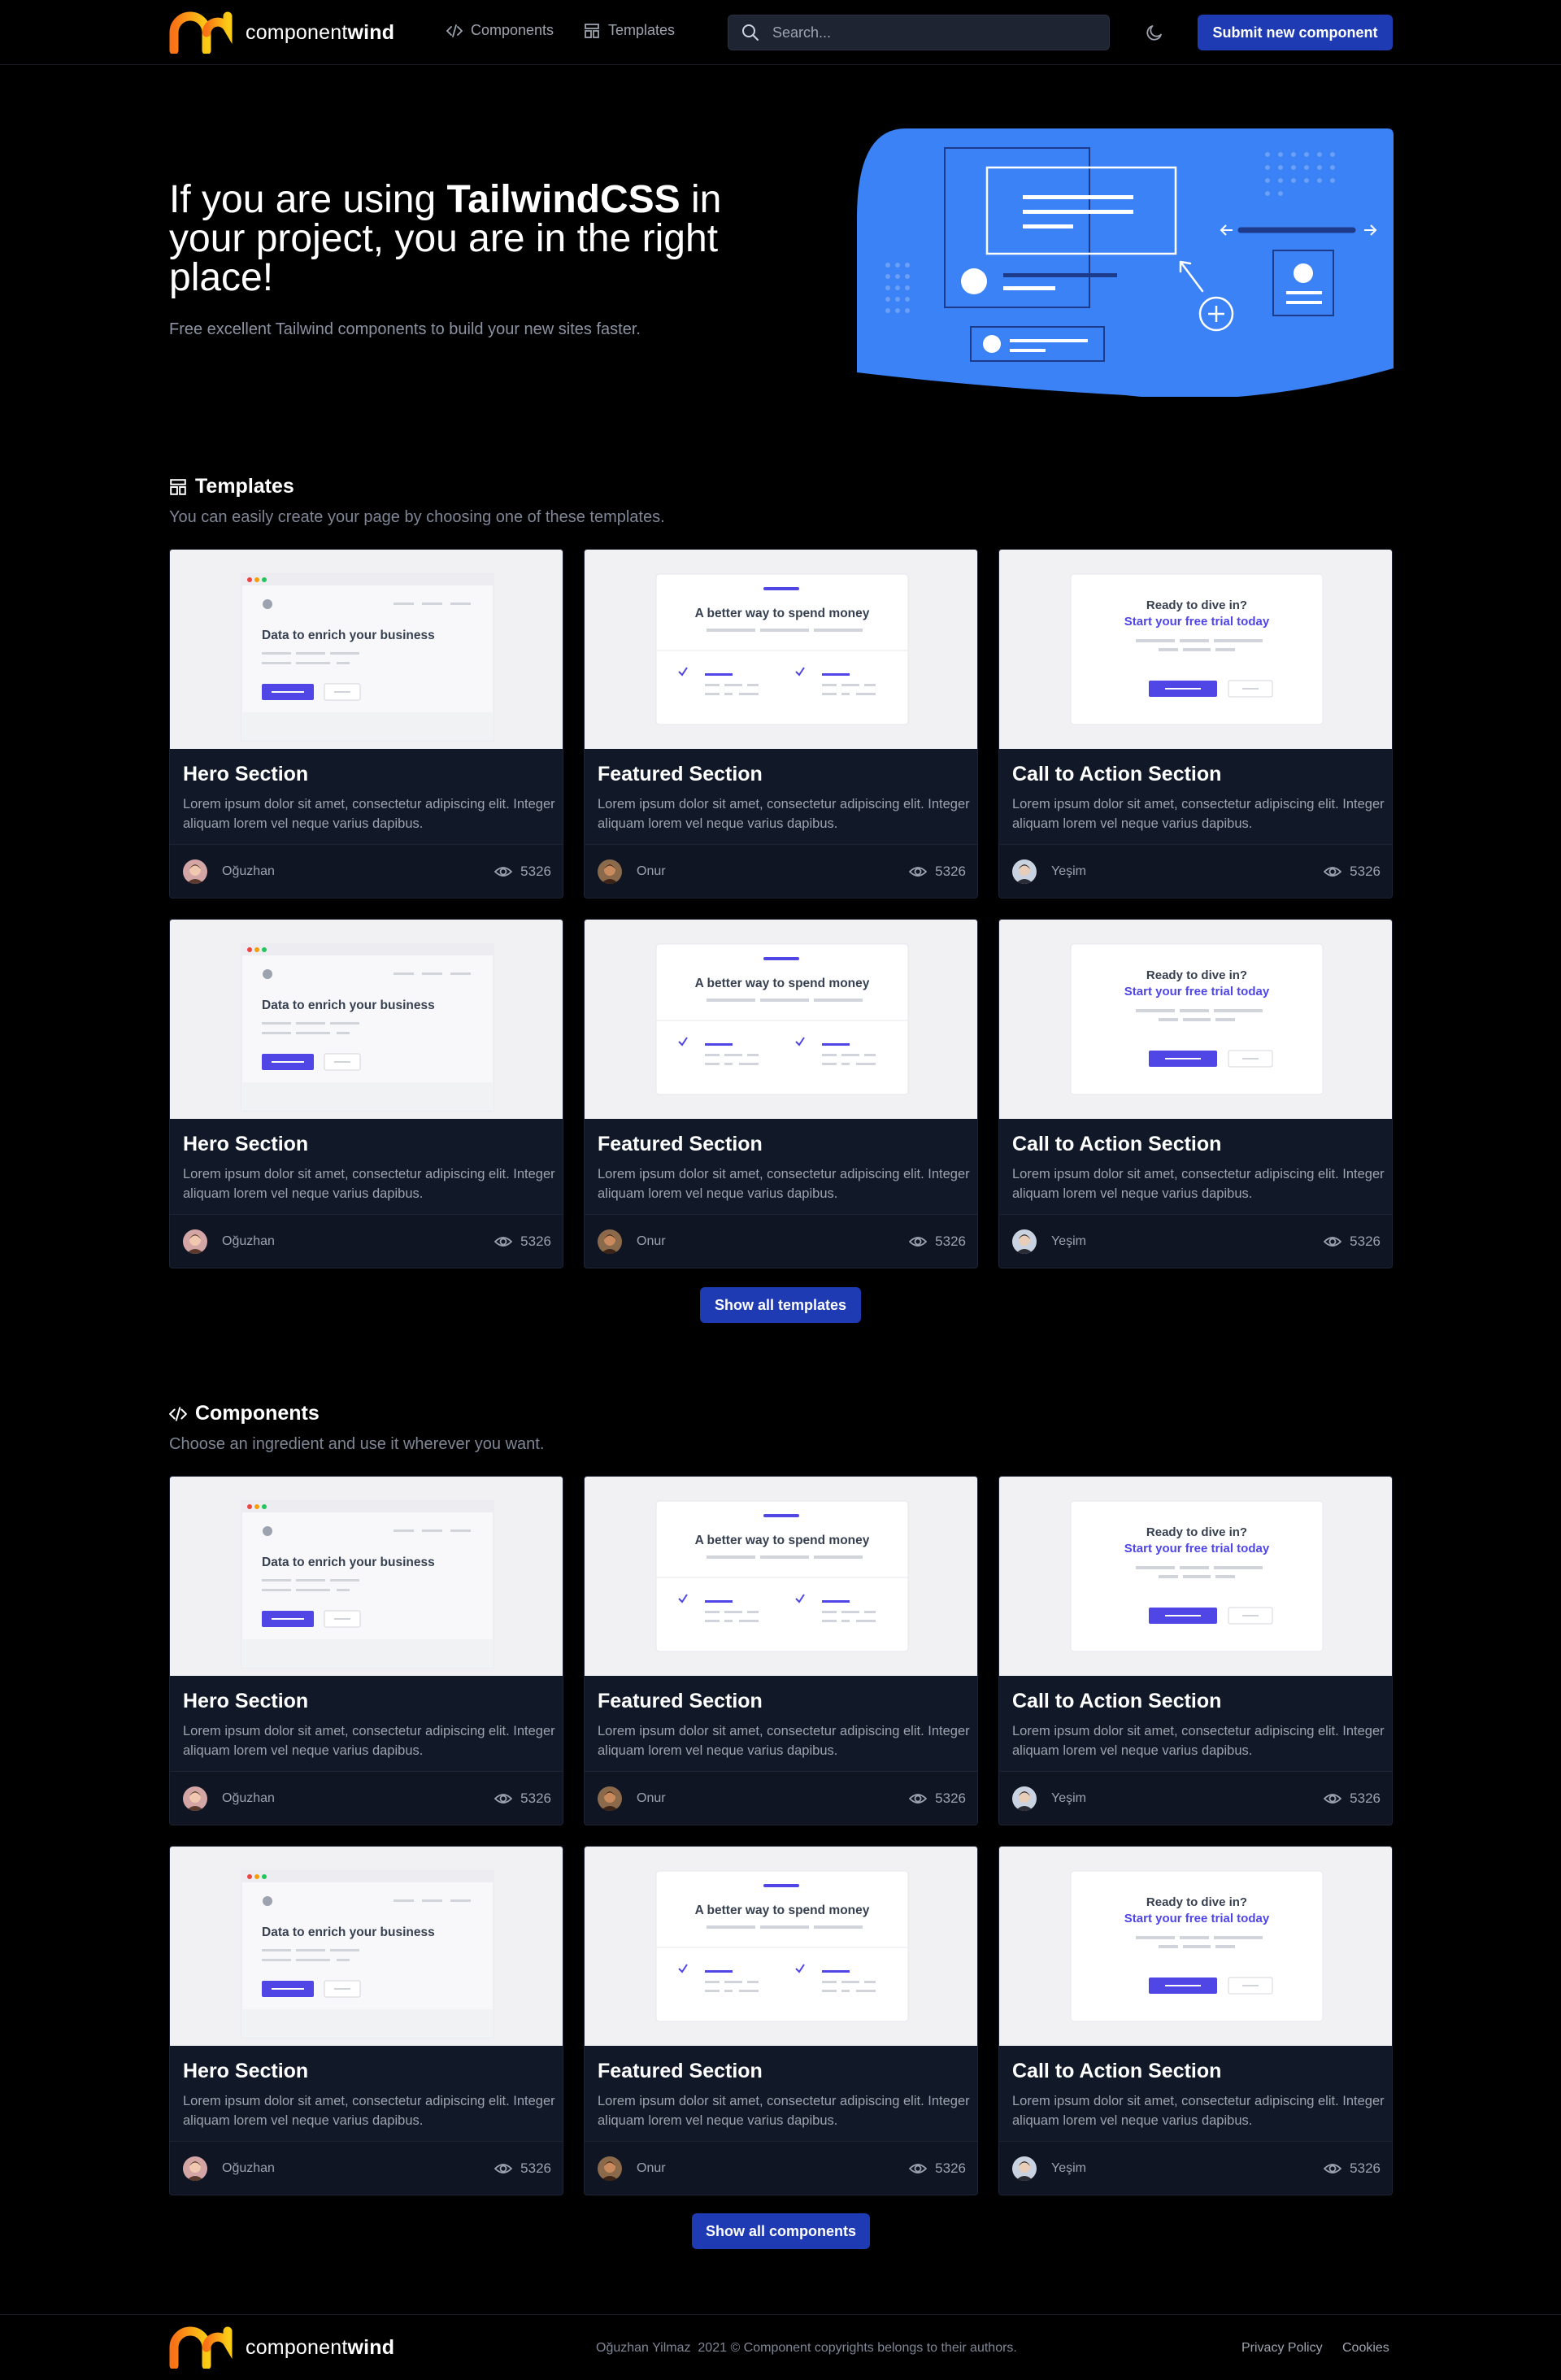  What do you see at coordinates (246, 2071) in the screenshot?
I see `card-title: Hero Section` at bounding box center [246, 2071].